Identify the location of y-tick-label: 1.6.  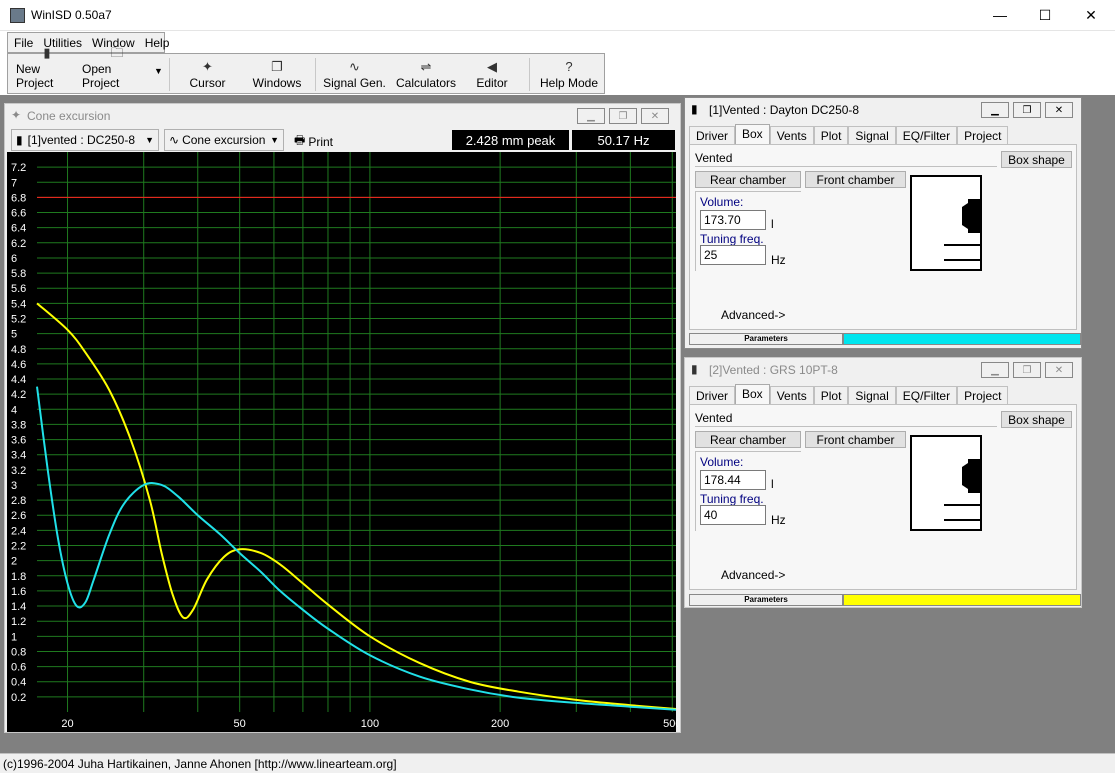
(18, 592).